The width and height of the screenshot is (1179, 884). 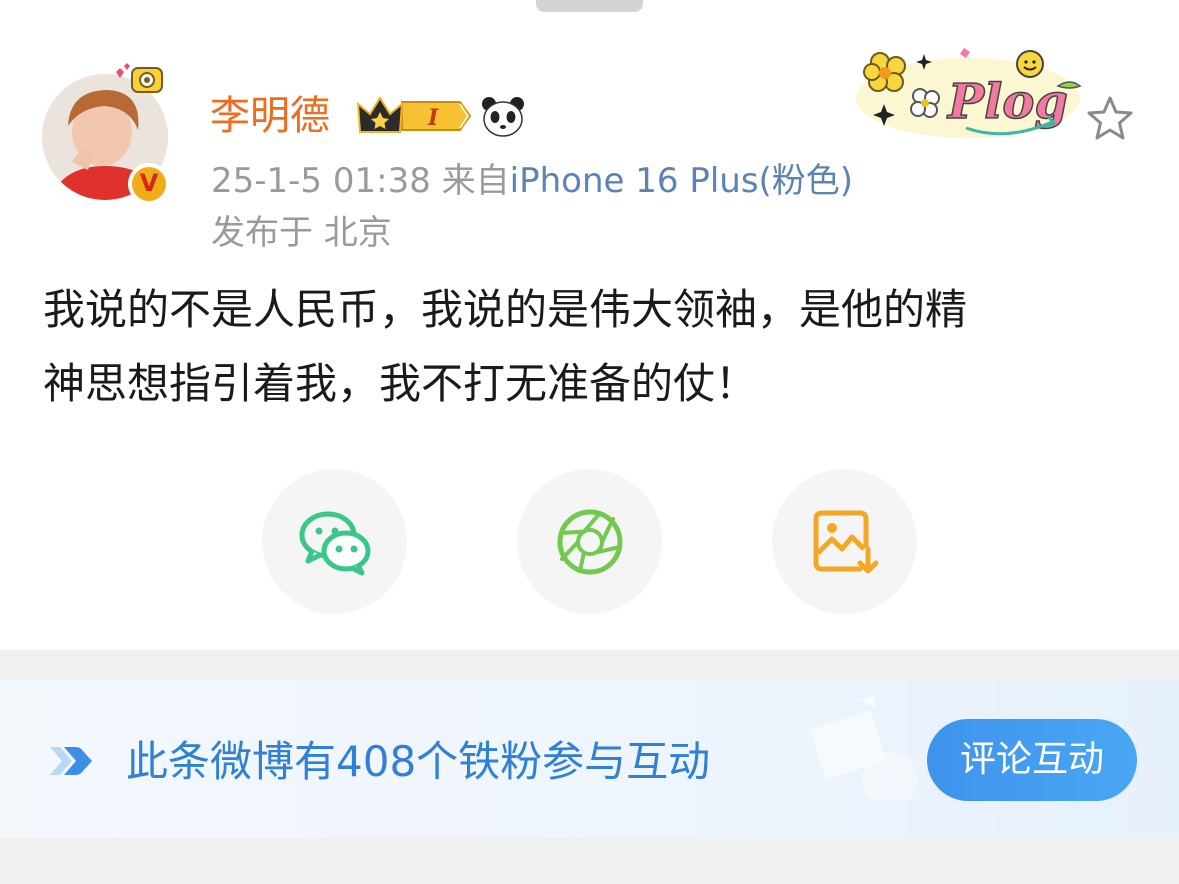 What do you see at coordinates (864, 747) in the screenshot?
I see `banner-decoration` at bounding box center [864, 747].